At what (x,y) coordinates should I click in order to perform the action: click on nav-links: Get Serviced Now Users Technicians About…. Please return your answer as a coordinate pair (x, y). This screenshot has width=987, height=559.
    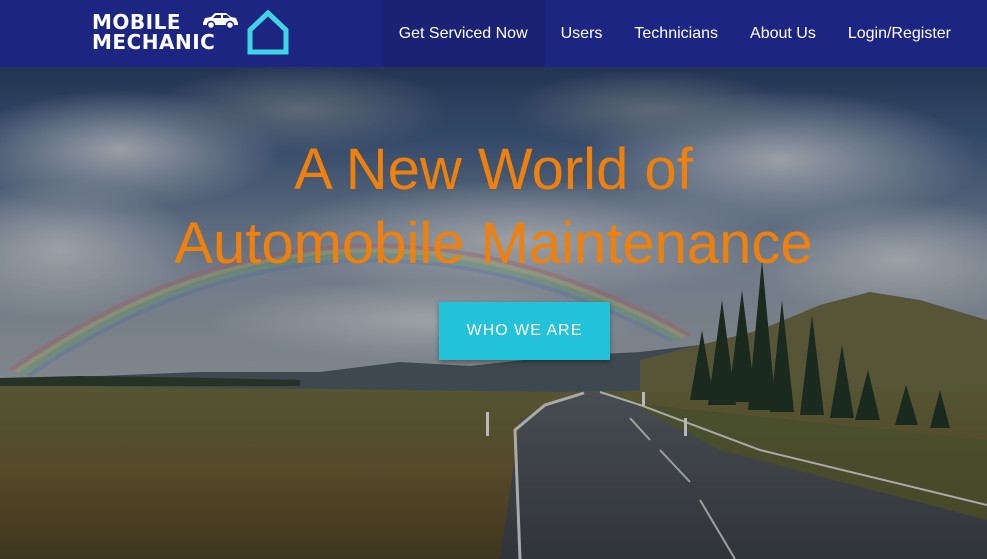
    Looking at the image, I should click on (674, 33).